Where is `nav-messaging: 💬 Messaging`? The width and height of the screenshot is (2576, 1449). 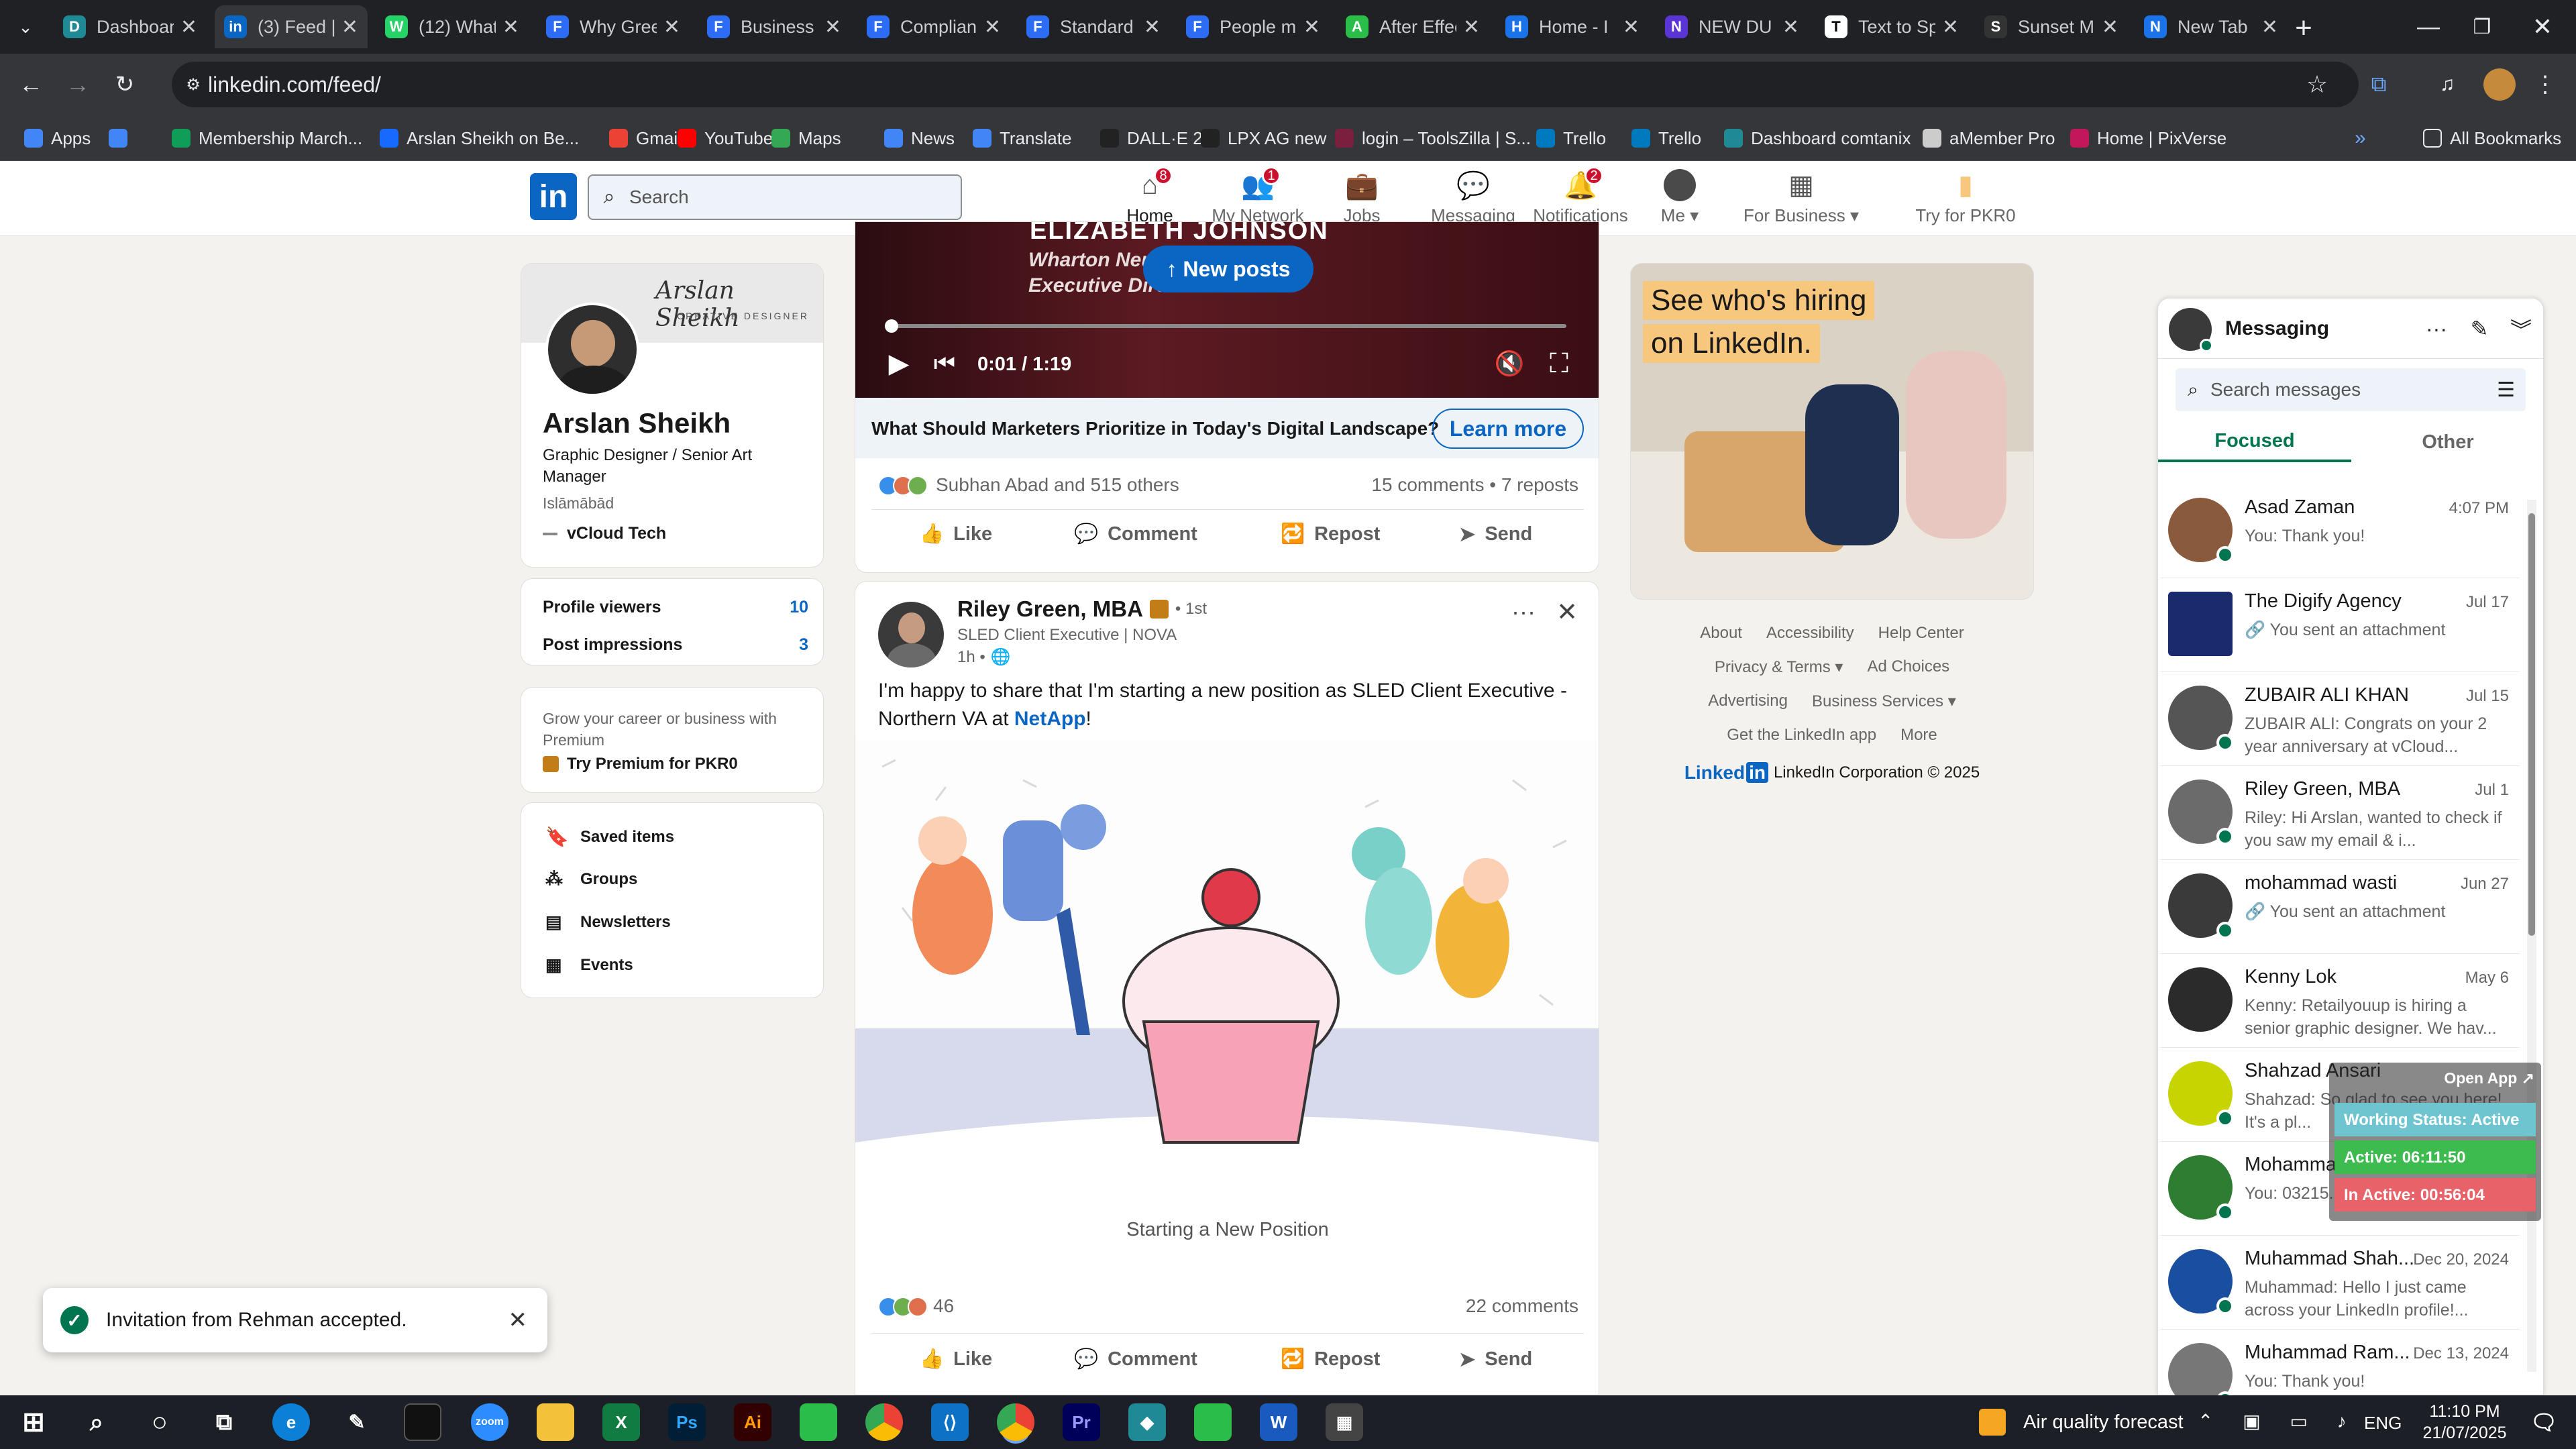 nav-messaging: 💬 Messaging is located at coordinates (1473, 198).